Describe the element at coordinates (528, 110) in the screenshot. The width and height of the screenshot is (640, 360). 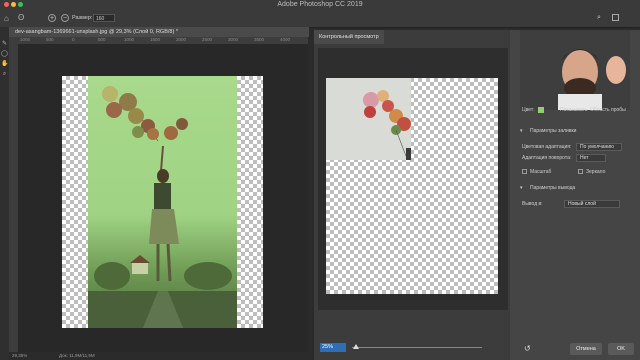
I see `color-label: Цвет:` at that location.